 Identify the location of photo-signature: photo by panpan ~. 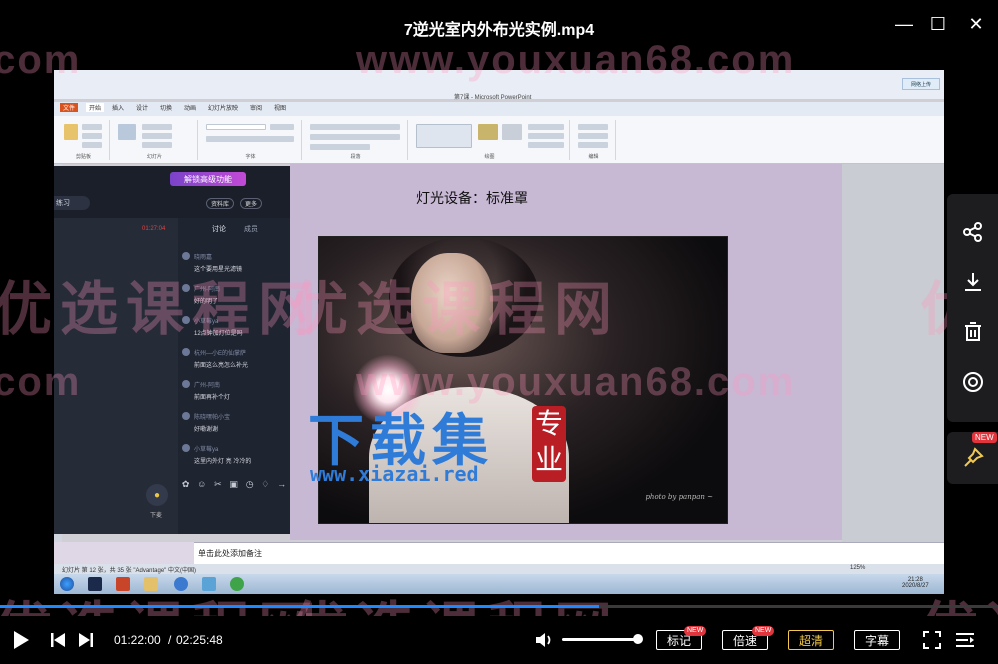
(679, 497).